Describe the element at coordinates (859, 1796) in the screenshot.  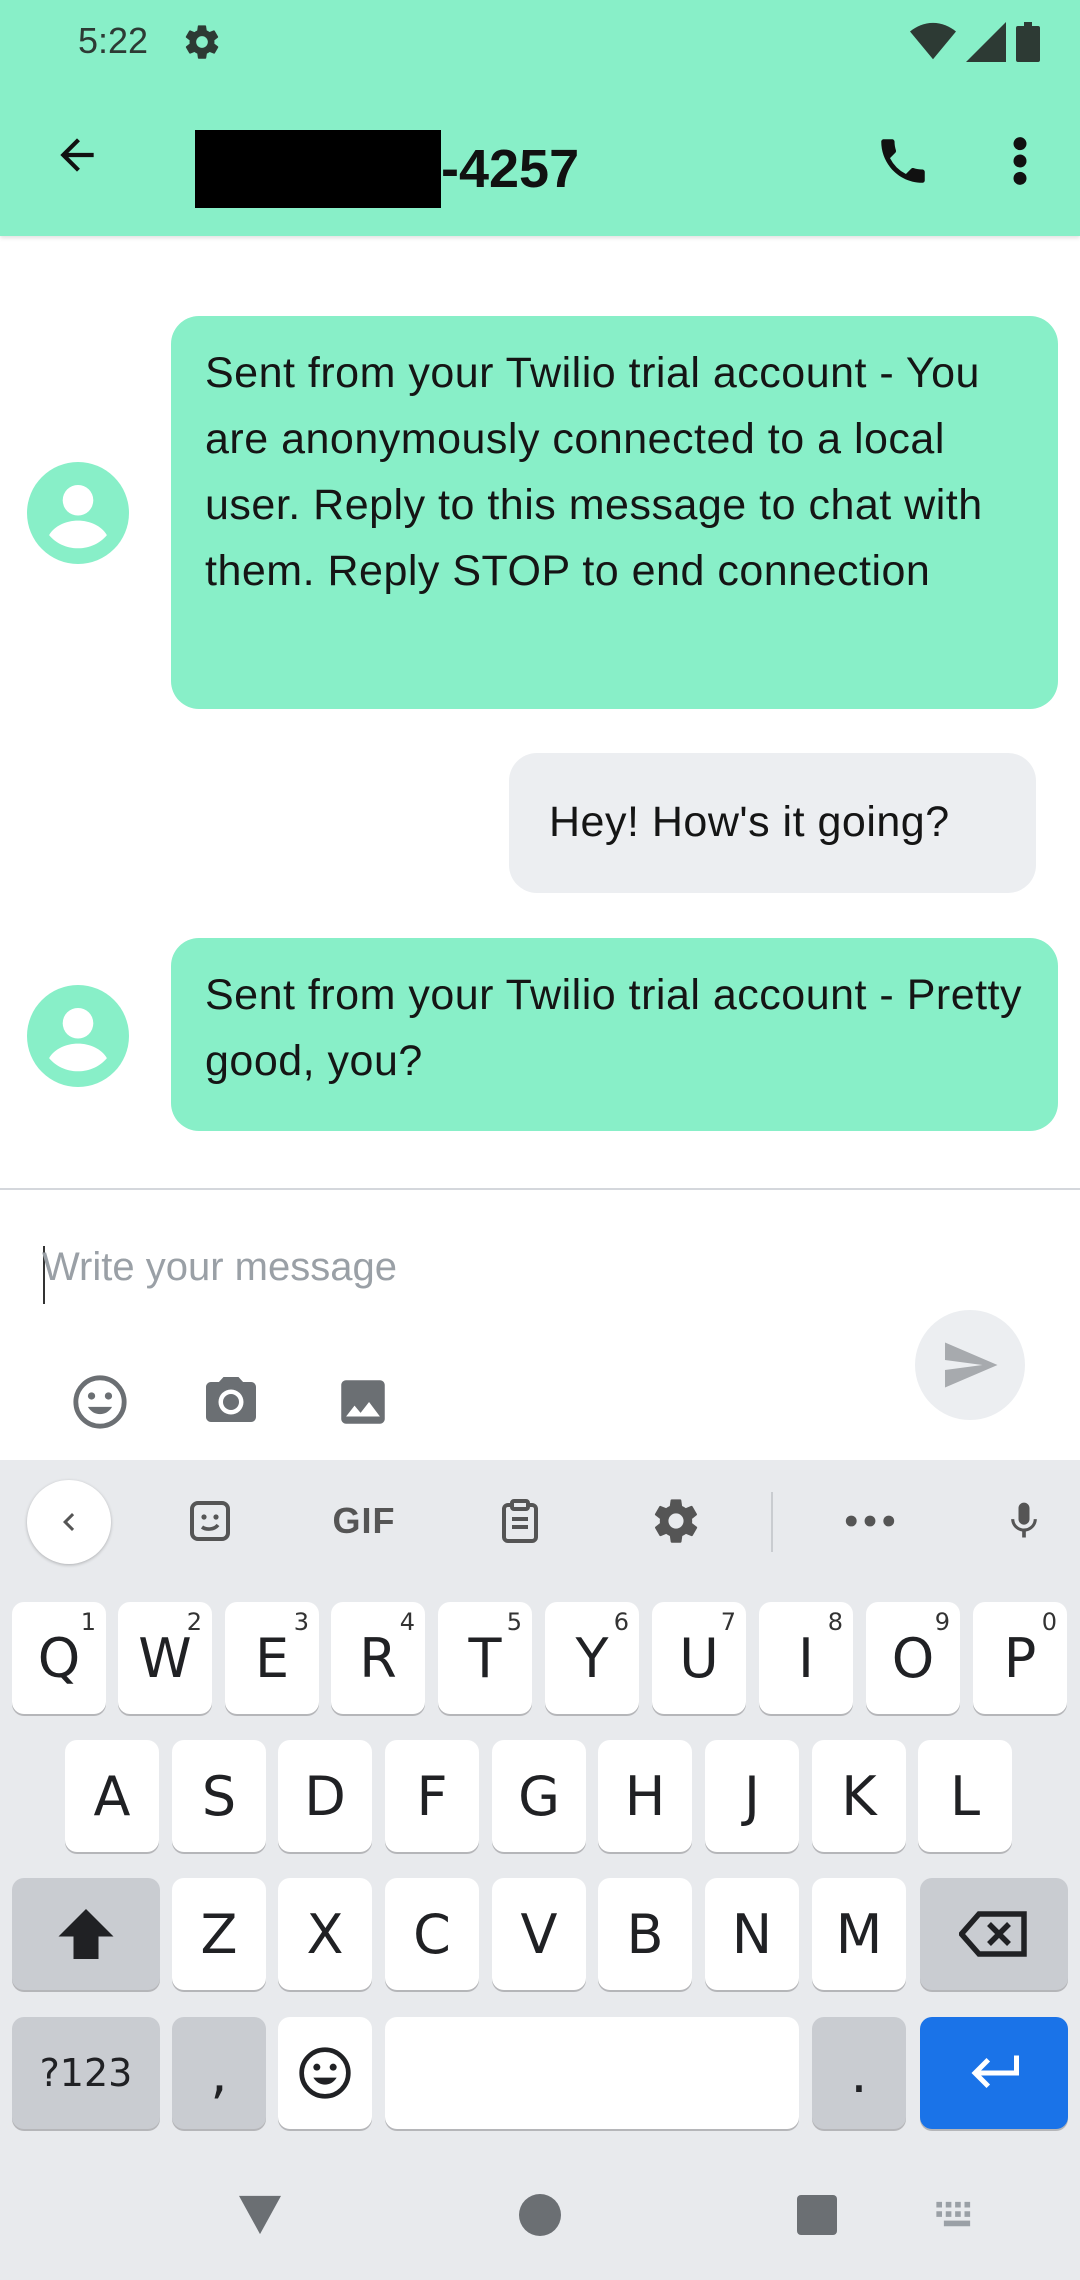
I see `key-k: K` at that location.